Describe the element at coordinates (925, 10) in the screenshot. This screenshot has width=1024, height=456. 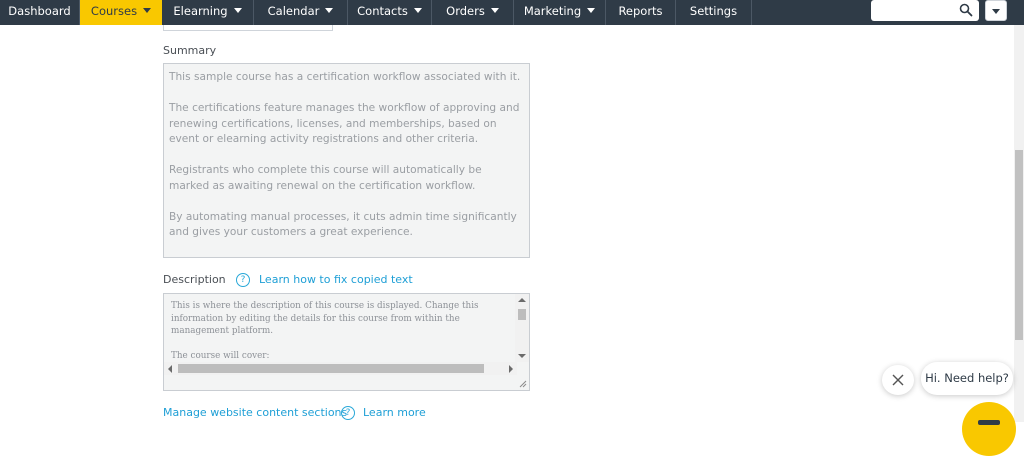
I see `search-input` at that location.